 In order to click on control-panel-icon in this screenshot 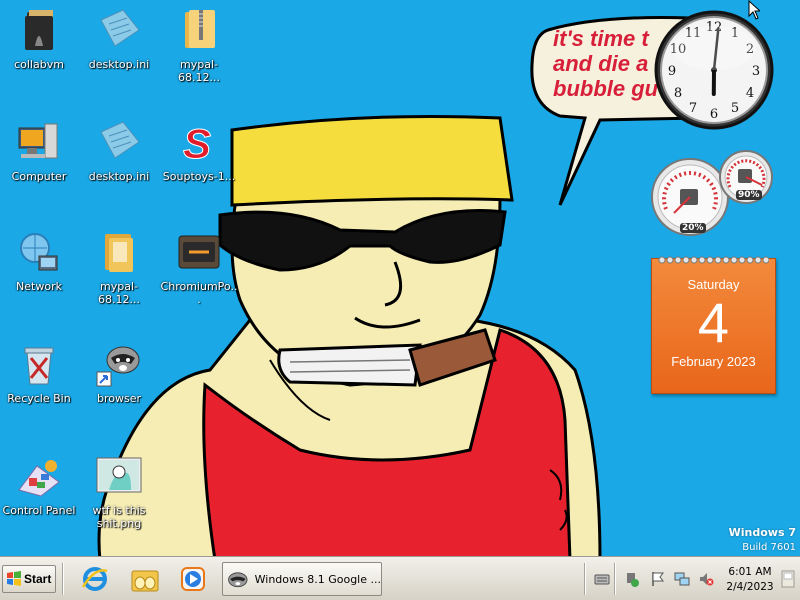, I will do `click(39, 476)`.